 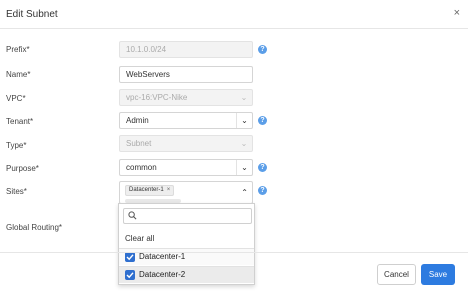 I want to click on tenant-select: Admin ⌄, so click(x=186, y=120).